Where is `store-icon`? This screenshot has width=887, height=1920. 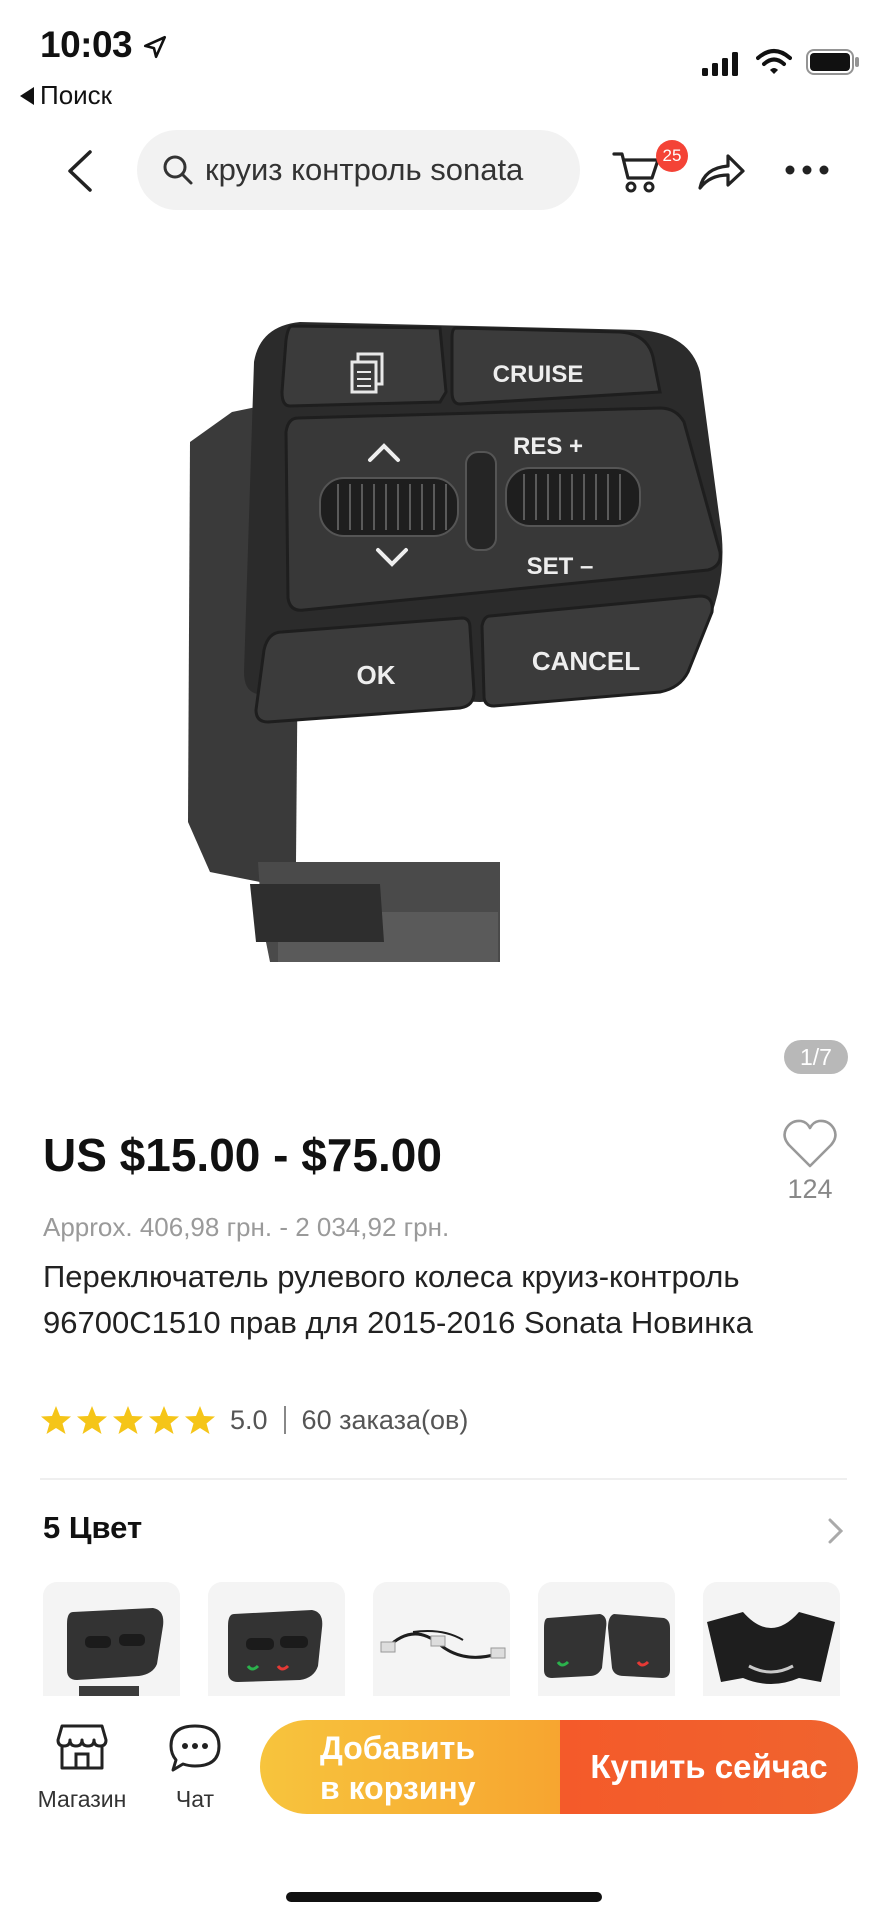
store-icon is located at coordinates (82, 1747).